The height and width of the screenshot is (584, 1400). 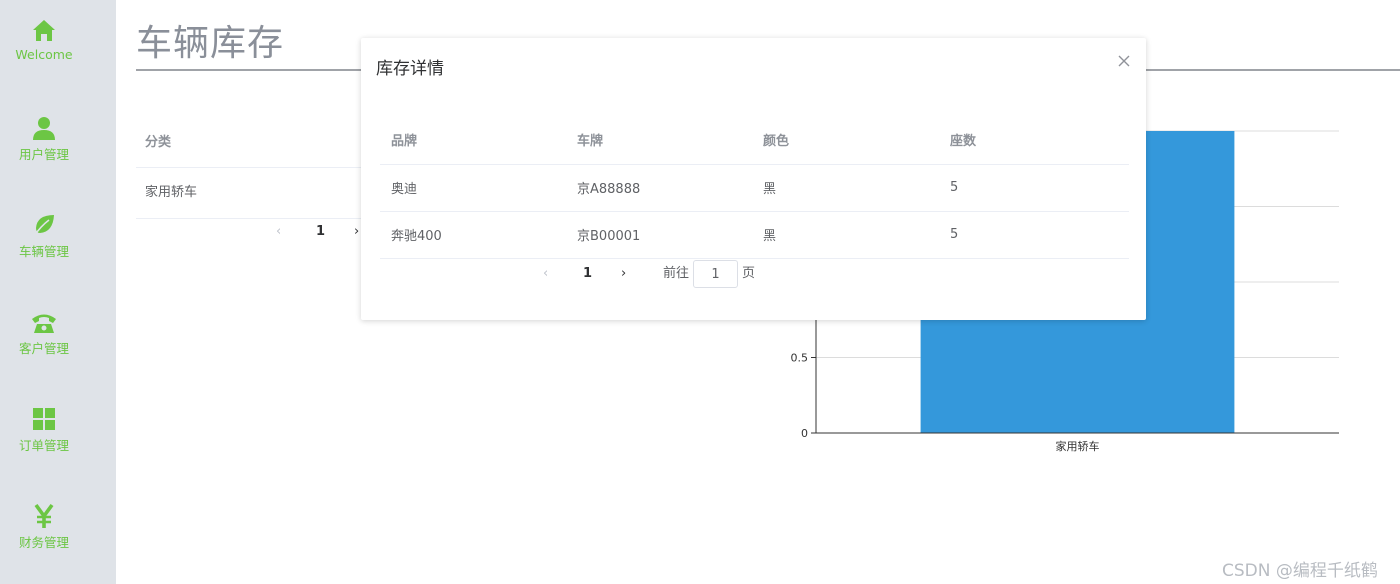 What do you see at coordinates (410, 69) in the screenshot?
I see `dialog-title: 库存详情` at bounding box center [410, 69].